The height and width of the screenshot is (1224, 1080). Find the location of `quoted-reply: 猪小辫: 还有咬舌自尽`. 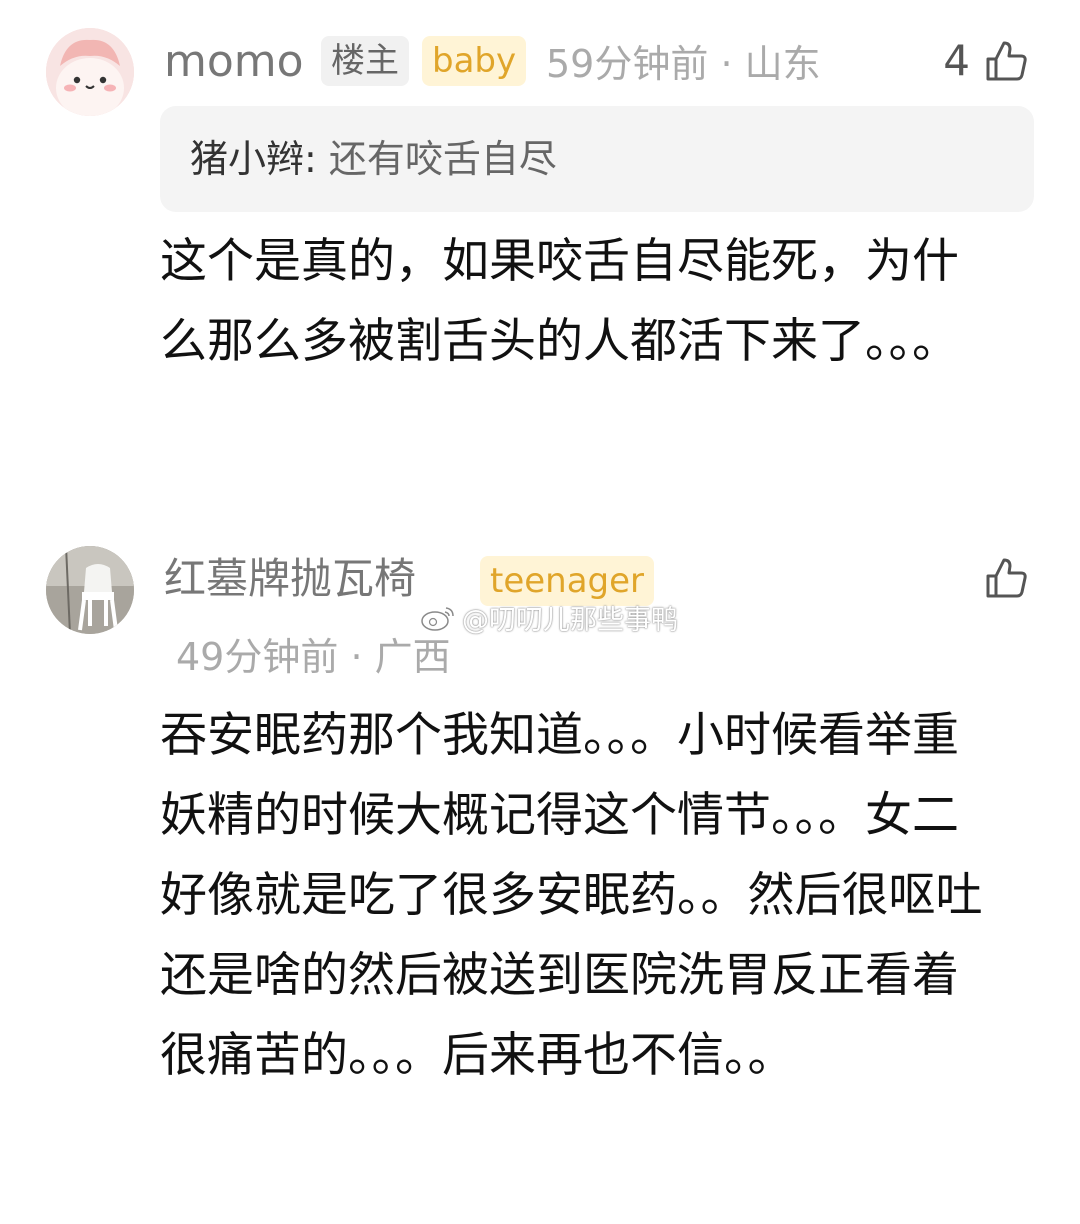

quoted-reply: 猪小辫: 还有咬舌自尽 is located at coordinates (597, 159).